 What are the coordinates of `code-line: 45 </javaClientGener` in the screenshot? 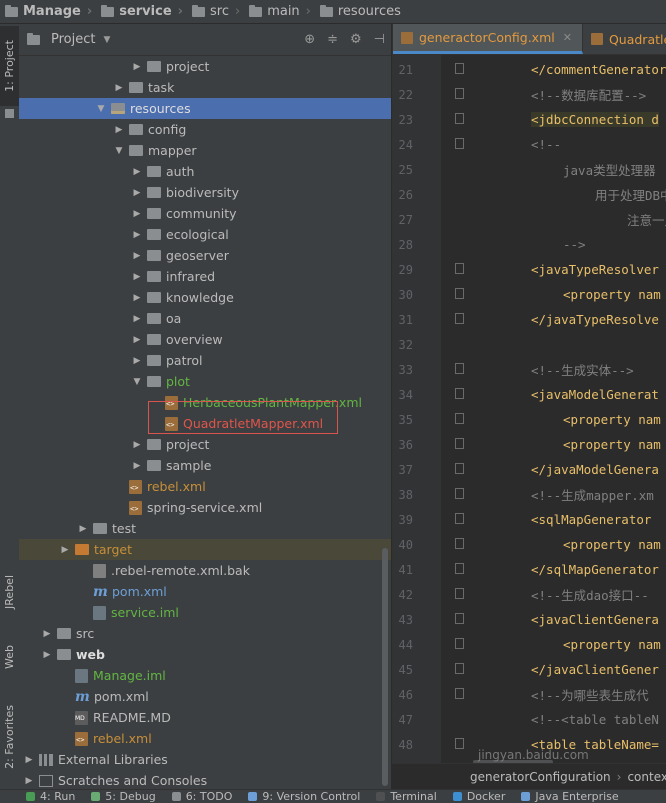 It's located at (529, 669).